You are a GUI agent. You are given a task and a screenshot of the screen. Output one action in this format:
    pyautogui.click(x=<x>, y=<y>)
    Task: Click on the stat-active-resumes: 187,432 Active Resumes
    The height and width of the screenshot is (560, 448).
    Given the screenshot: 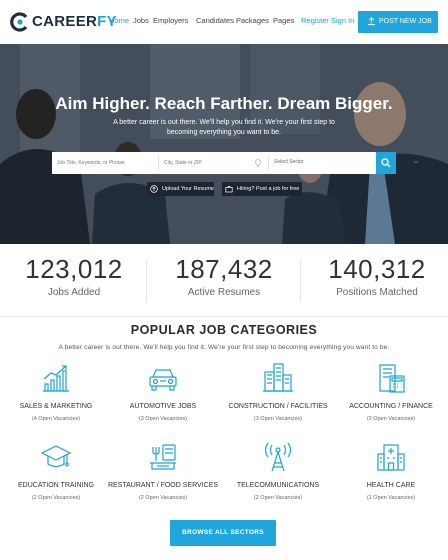 What is the action you would take?
    pyautogui.click(x=224, y=276)
    